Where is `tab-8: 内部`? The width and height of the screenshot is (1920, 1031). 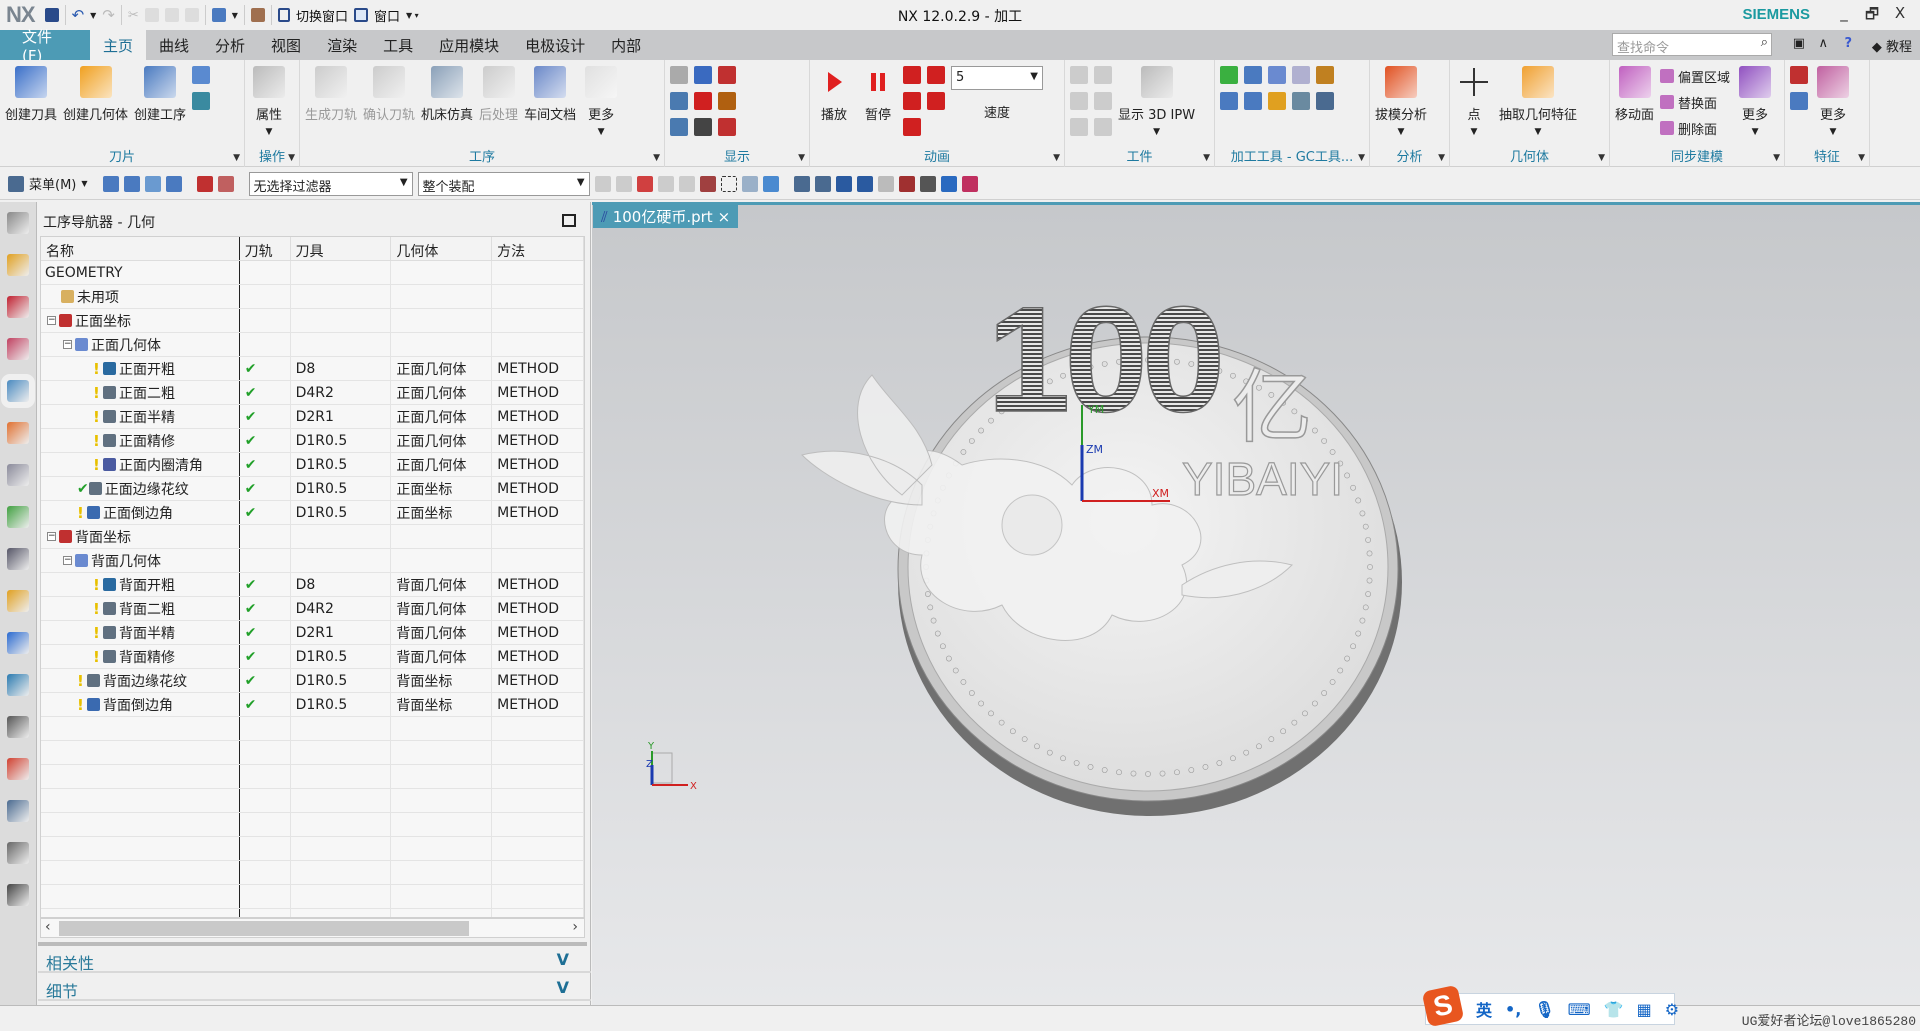
tab-8: 内部 is located at coordinates (626, 45).